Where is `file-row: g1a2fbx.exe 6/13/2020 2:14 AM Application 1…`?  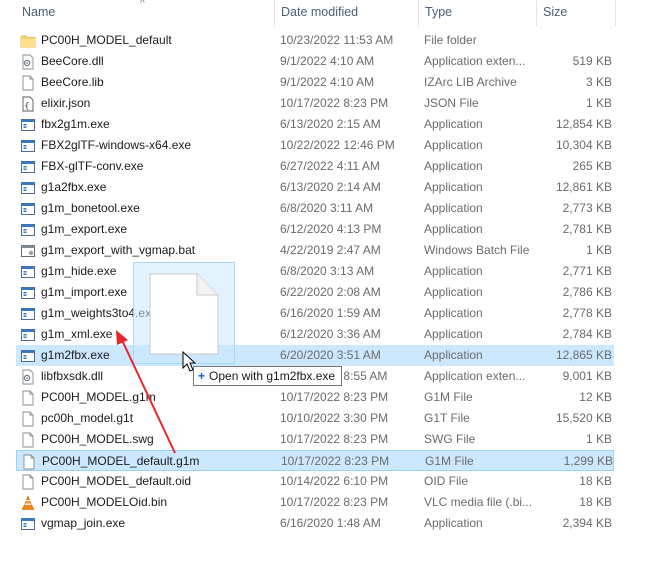 file-row: g1a2fbx.exe 6/13/2020 2:14 AM Application 1… is located at coordinates (315, 187).